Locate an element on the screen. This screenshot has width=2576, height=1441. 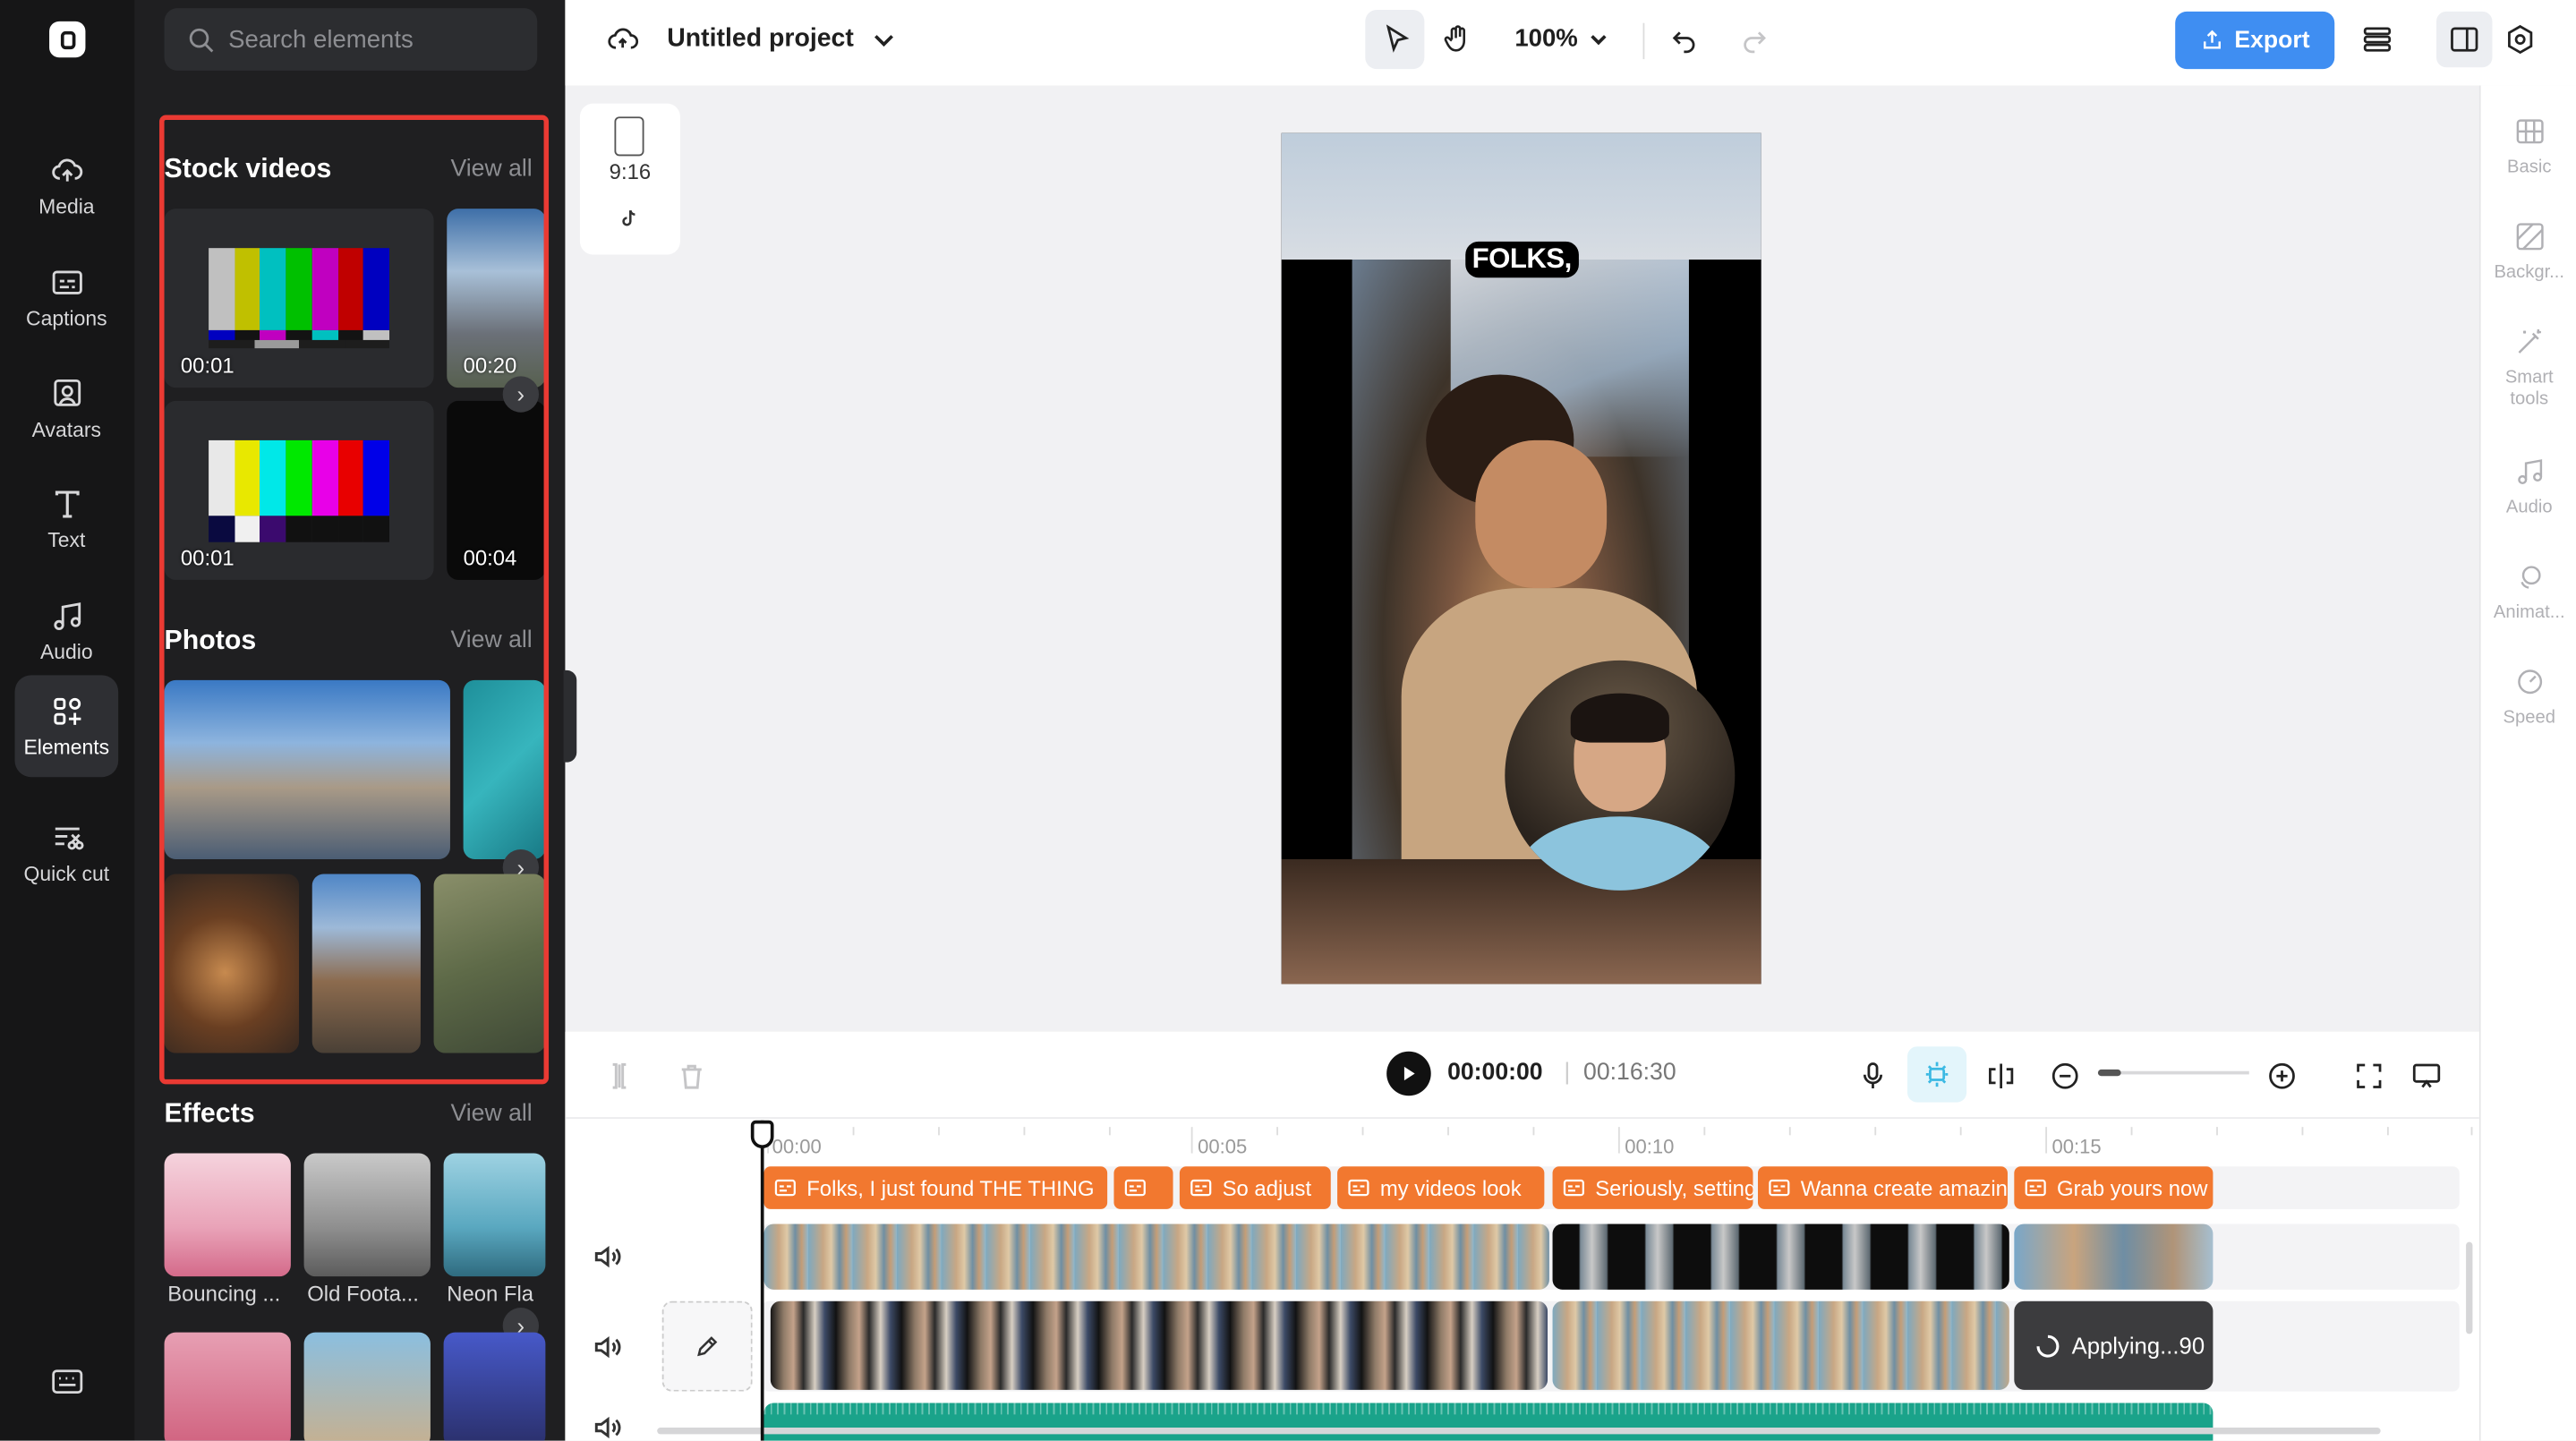
video-duration: 00:01 is located at coordinates (207, 557).